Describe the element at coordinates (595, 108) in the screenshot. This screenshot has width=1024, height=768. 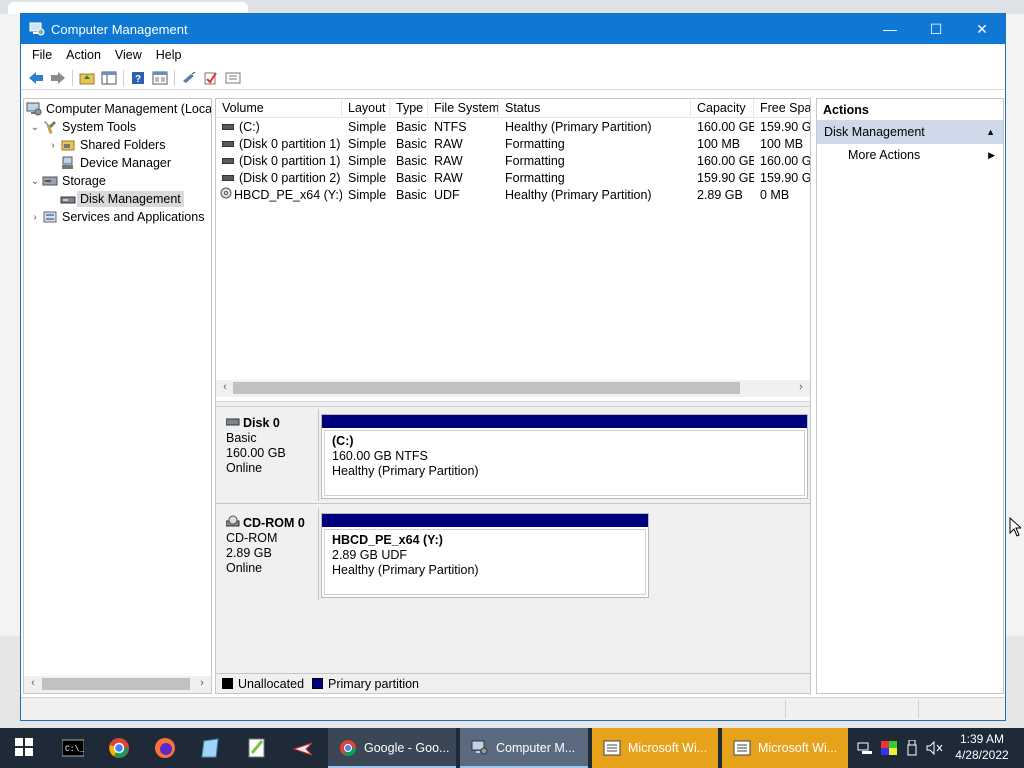
I see `column-status: Status` at that location.